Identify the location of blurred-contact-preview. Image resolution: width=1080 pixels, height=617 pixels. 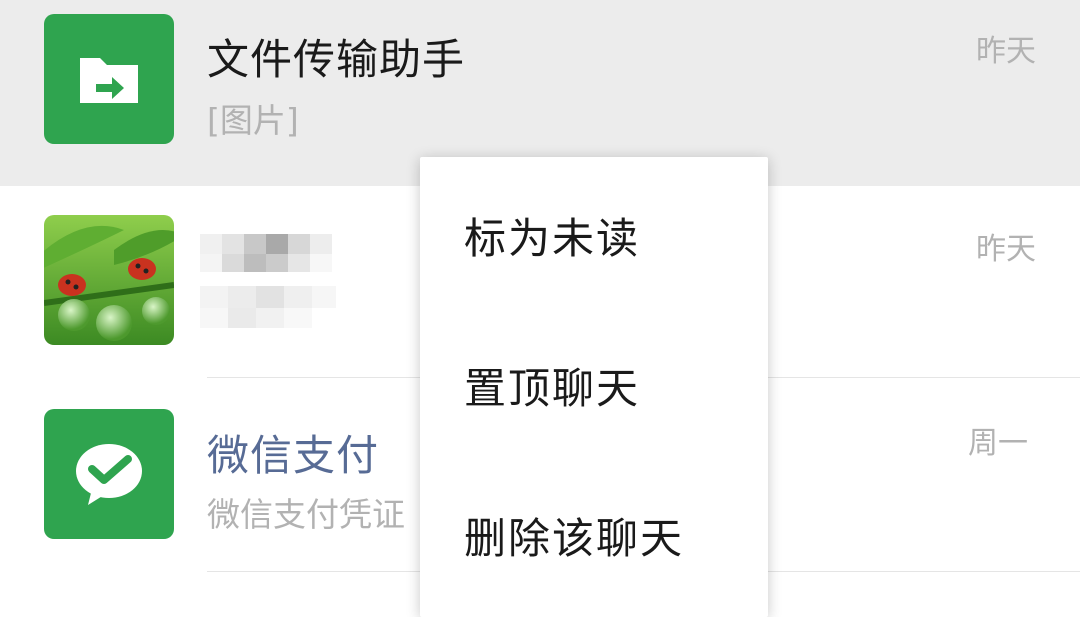
(270, 309).